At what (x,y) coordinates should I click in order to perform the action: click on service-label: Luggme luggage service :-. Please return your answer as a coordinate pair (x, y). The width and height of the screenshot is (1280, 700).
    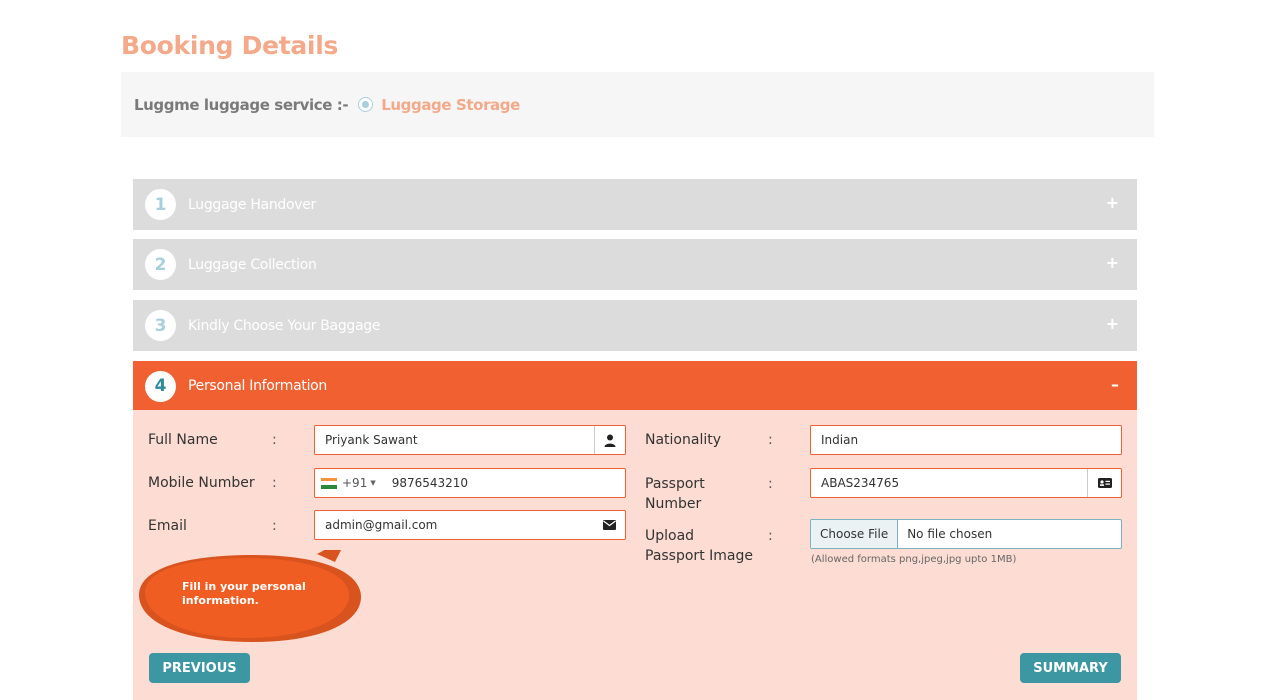
    Looking at the image, I should click on (241, 104).